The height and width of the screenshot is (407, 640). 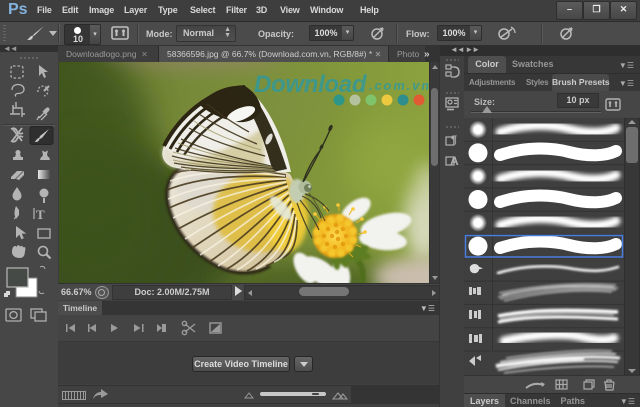 What do you see at coordinates (40, 214) in the screenshot?
I see `svg-text: T` at bounding box center [40, 214].